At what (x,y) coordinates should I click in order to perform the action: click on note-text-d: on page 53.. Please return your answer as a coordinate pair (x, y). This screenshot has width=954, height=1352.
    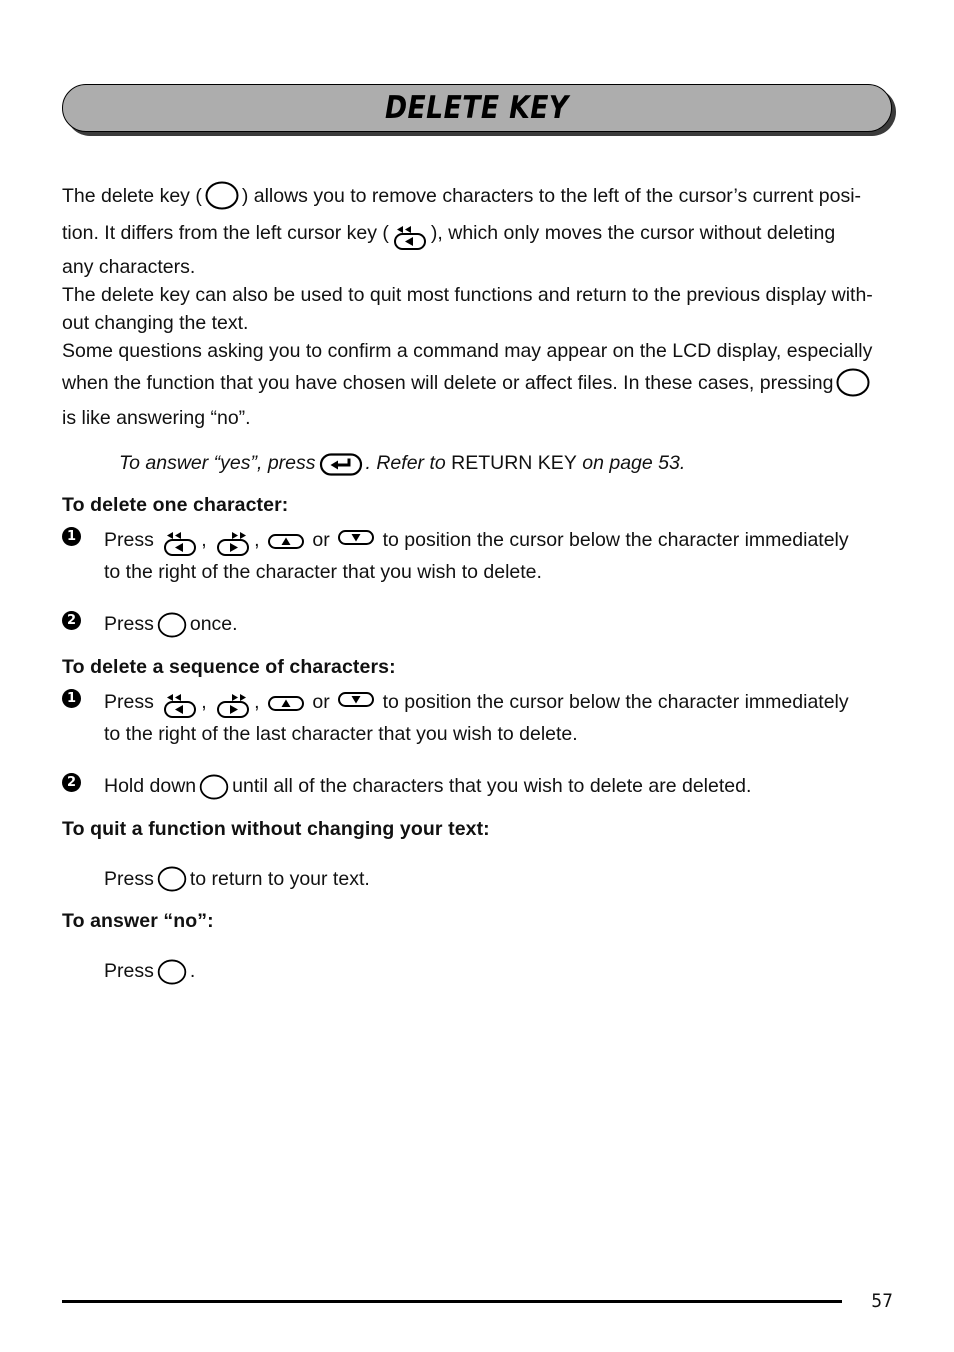
    Looking at the image, I should click on (631, 463).